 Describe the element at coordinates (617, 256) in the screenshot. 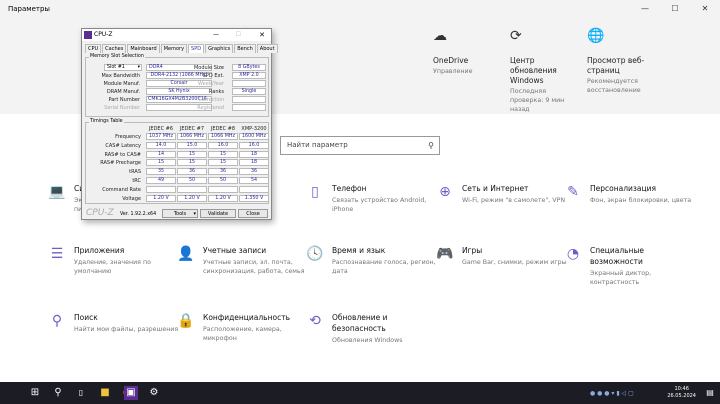

I see `category-title: Специальные возможности` at that location.